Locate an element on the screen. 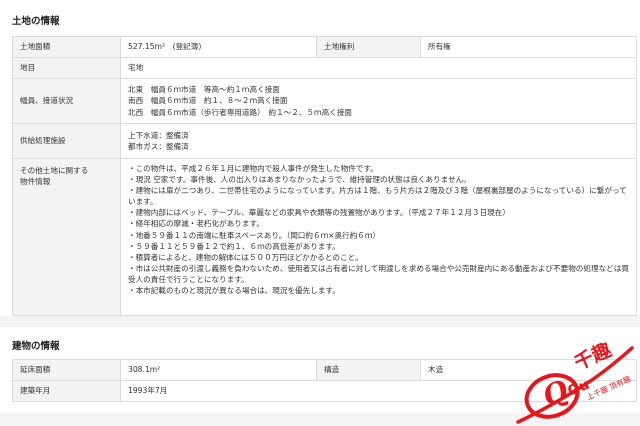 The height and width of the screenshot is (426, 640). utility-line: 上下水道：整備済 is located at coordinates (158, 135).